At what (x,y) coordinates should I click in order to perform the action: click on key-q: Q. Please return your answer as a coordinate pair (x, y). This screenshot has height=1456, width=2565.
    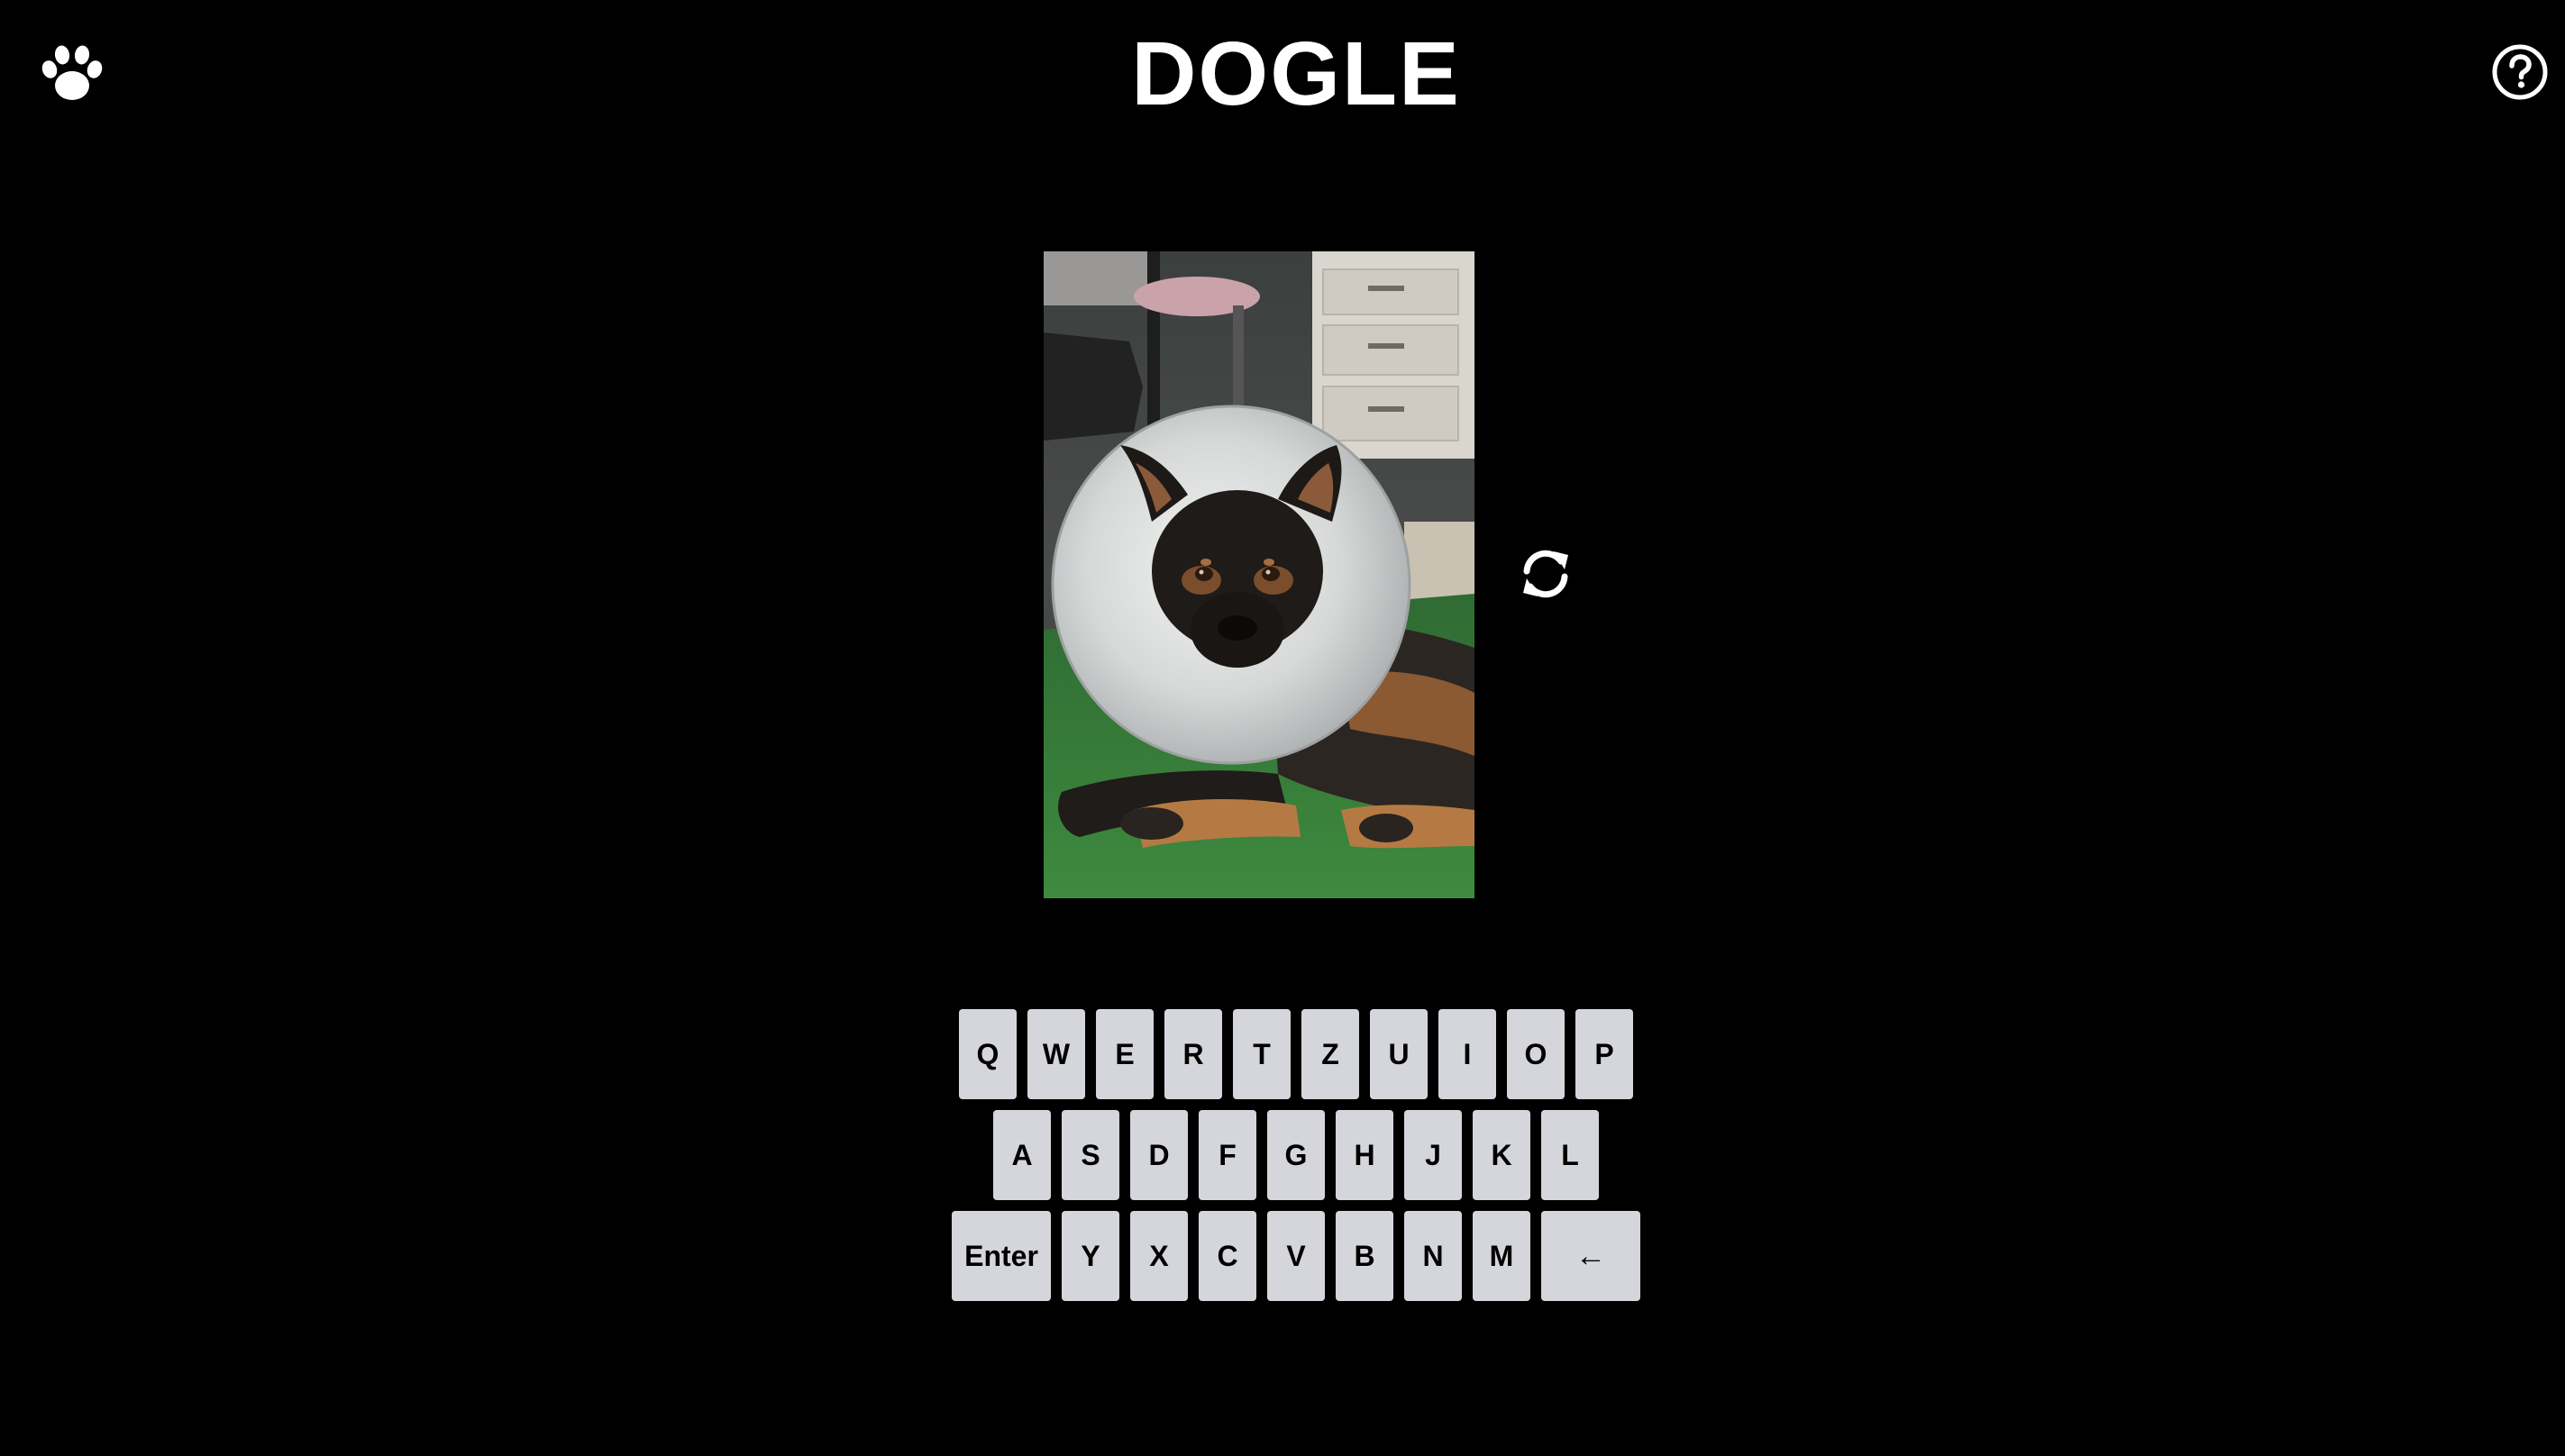
    Looking at the image, I should click on (988, 1054).